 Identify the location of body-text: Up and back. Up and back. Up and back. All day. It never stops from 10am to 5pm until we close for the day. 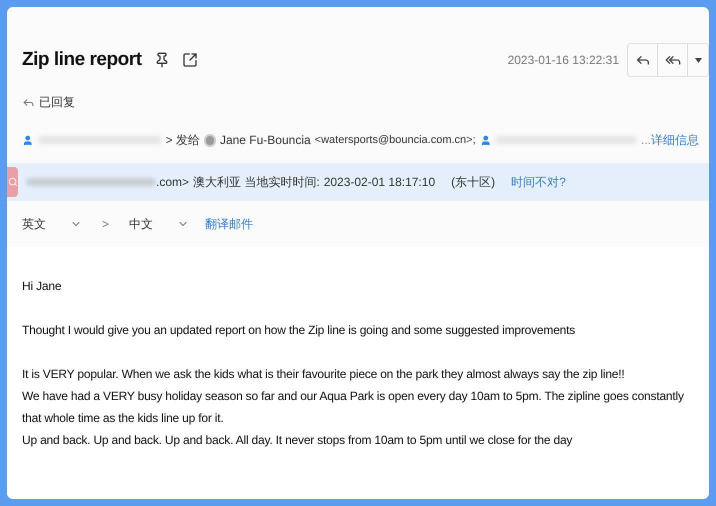
(298, 440).